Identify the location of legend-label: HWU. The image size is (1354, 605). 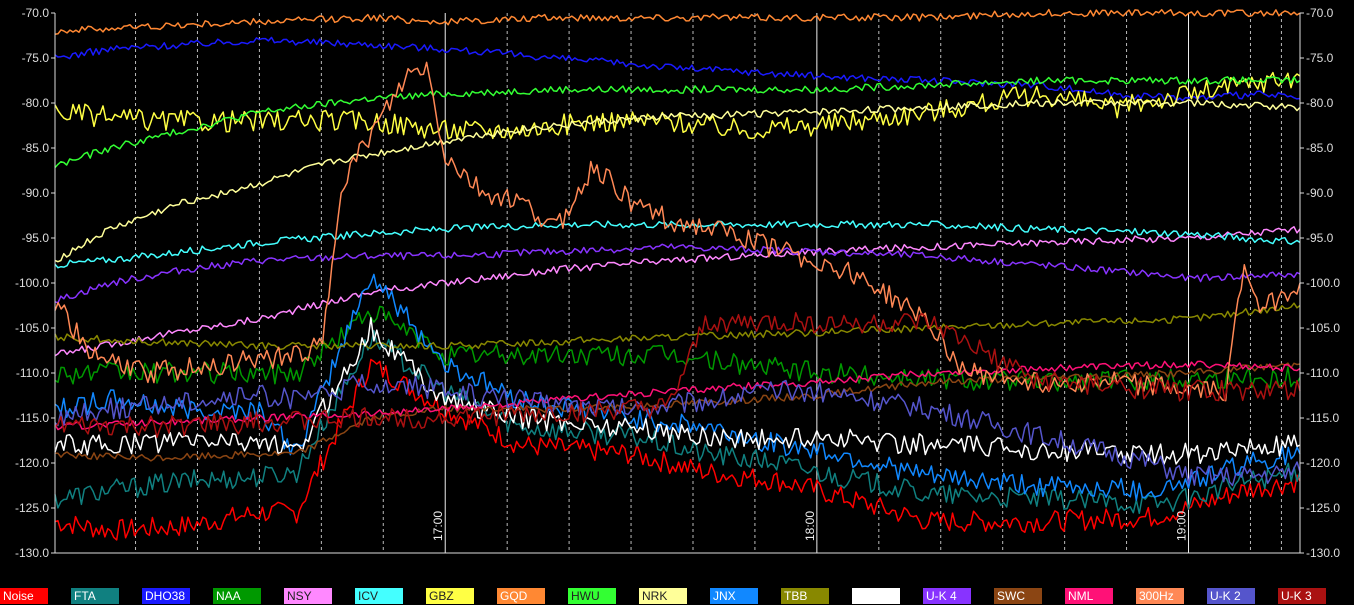
(585, 596).